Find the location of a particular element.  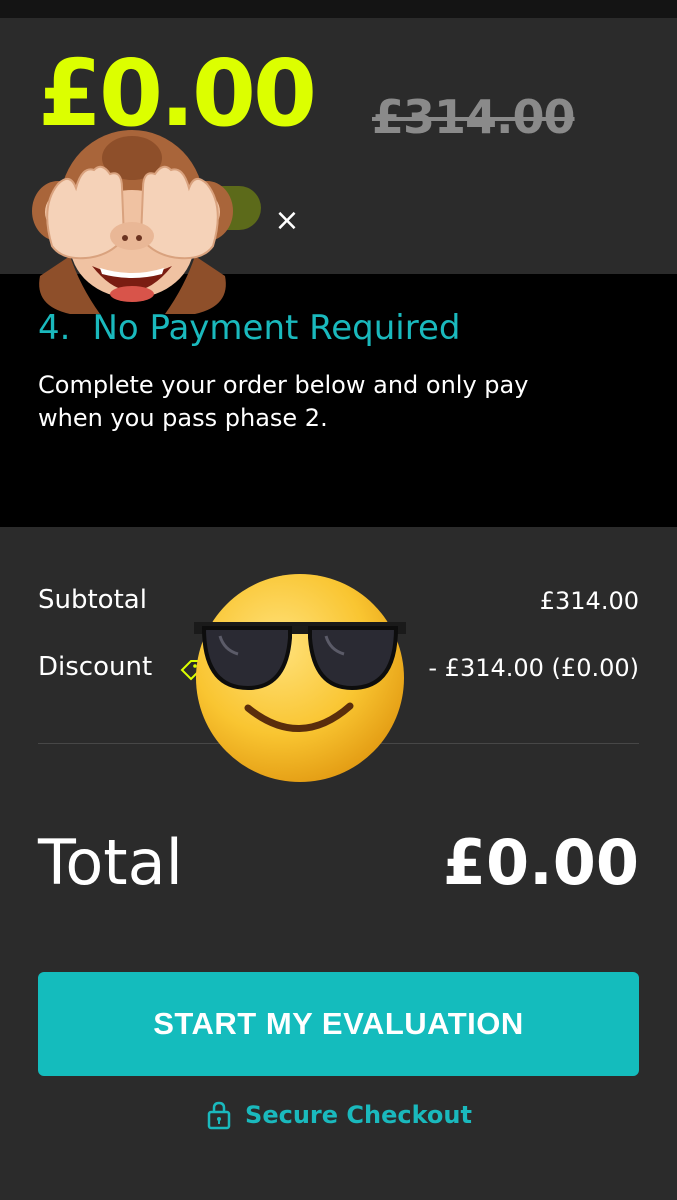

discount-value: - £314.00 (£0.00) is located at coordinates (533, 668).